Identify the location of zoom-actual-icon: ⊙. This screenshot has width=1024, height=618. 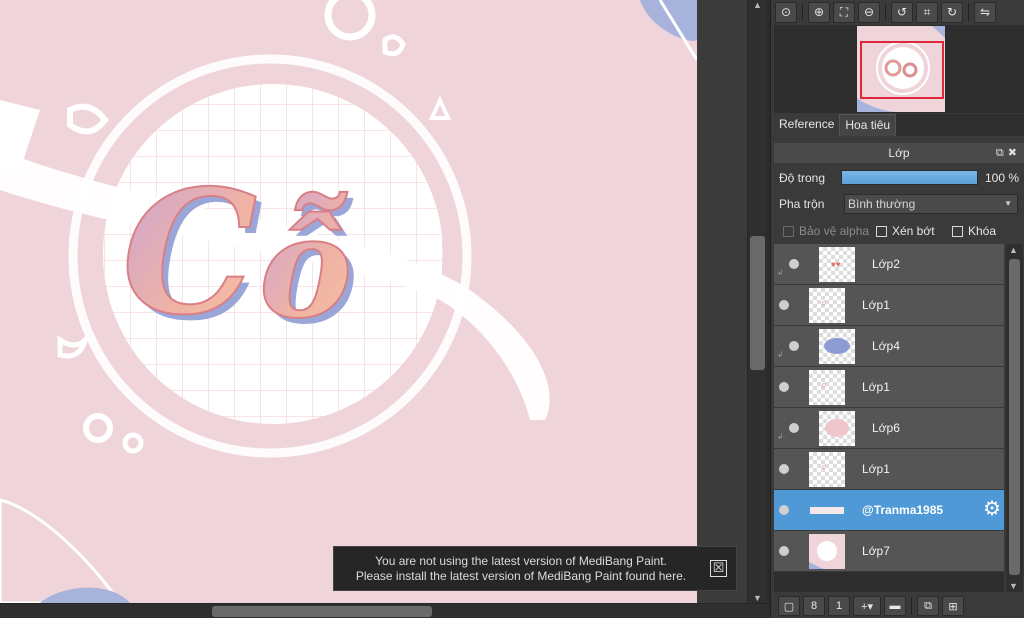
(786, 12).